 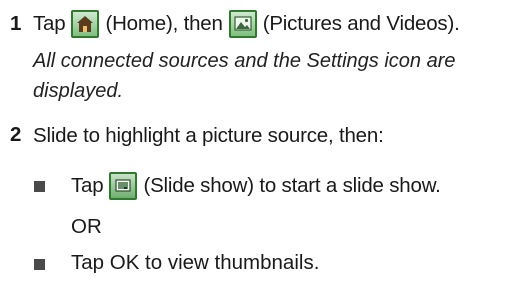 I want to click on step-1-home-label: (Home), then, so click(x=164, y=23).